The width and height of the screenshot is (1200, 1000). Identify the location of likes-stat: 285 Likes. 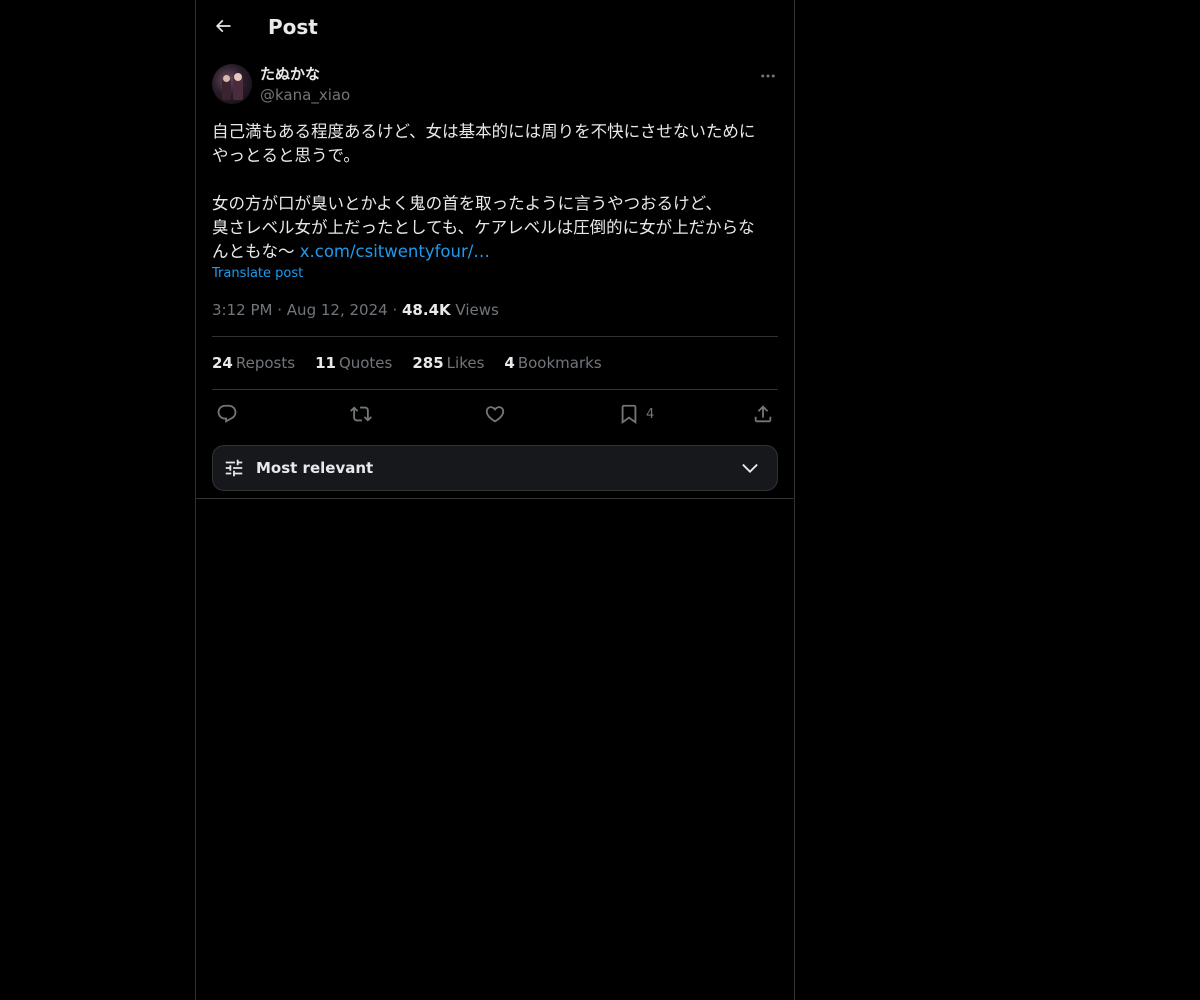
(448, 363).